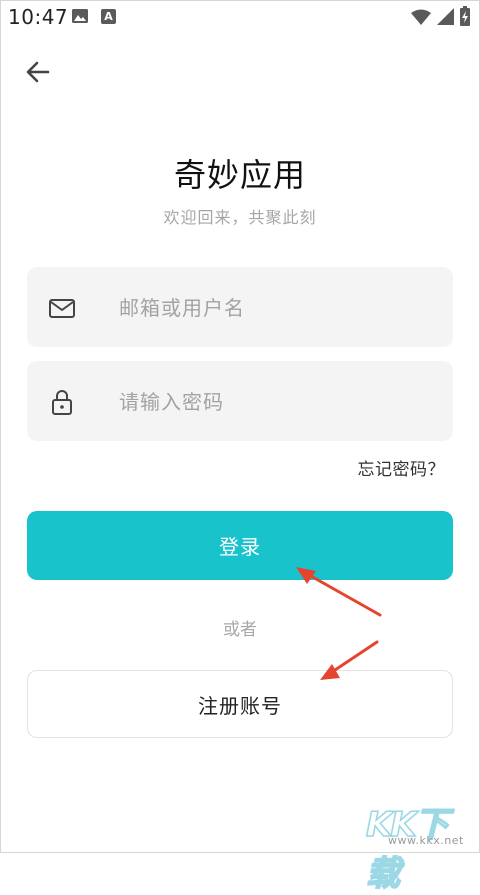 Image resolution: width=480 pixels, height=895 pixels. Describe the element at coordinates (240, 17) in the screenshot. I see `status-bar: 10:47 A` at that location.